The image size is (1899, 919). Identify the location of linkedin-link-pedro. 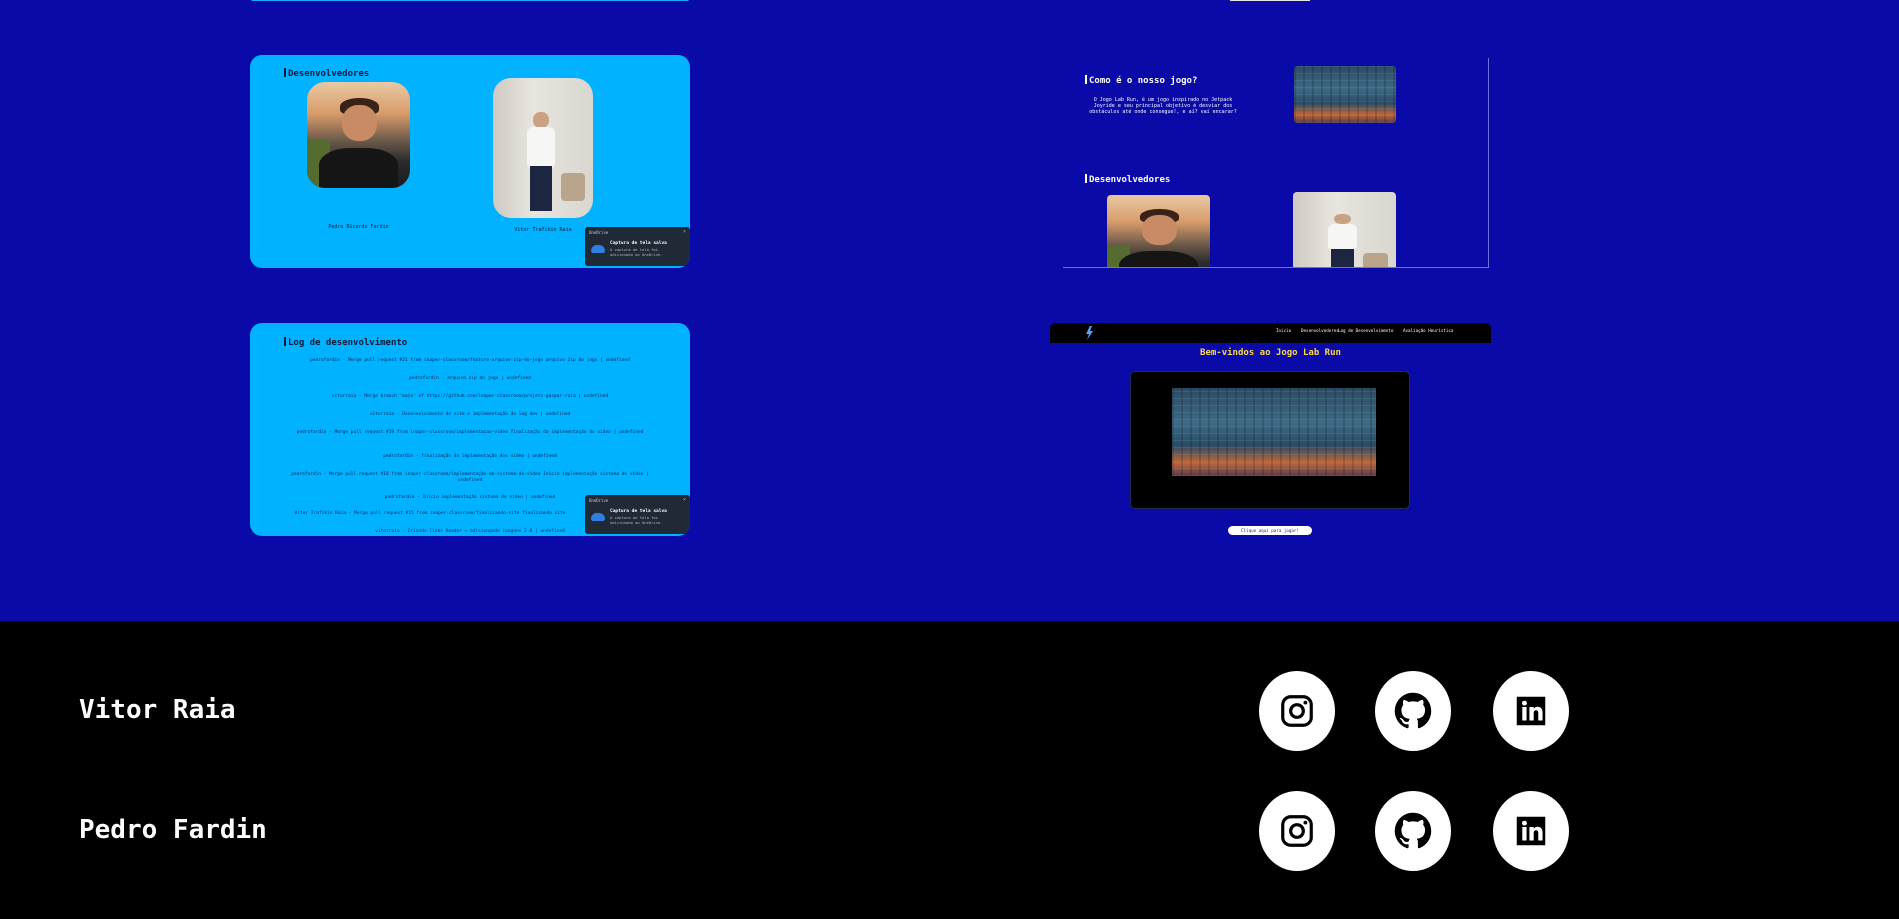
(1531, 831).